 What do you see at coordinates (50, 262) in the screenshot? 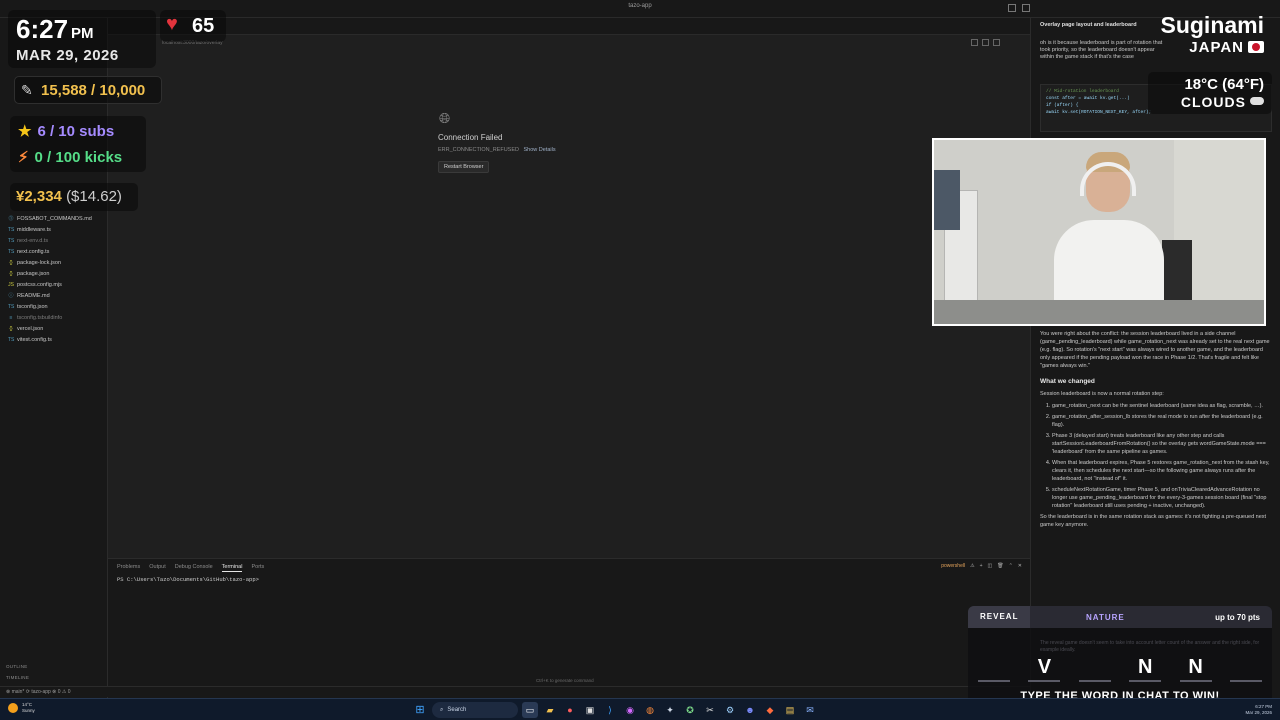
I see `file-item: {} package-lock.json` at bounding box center [50, 262].